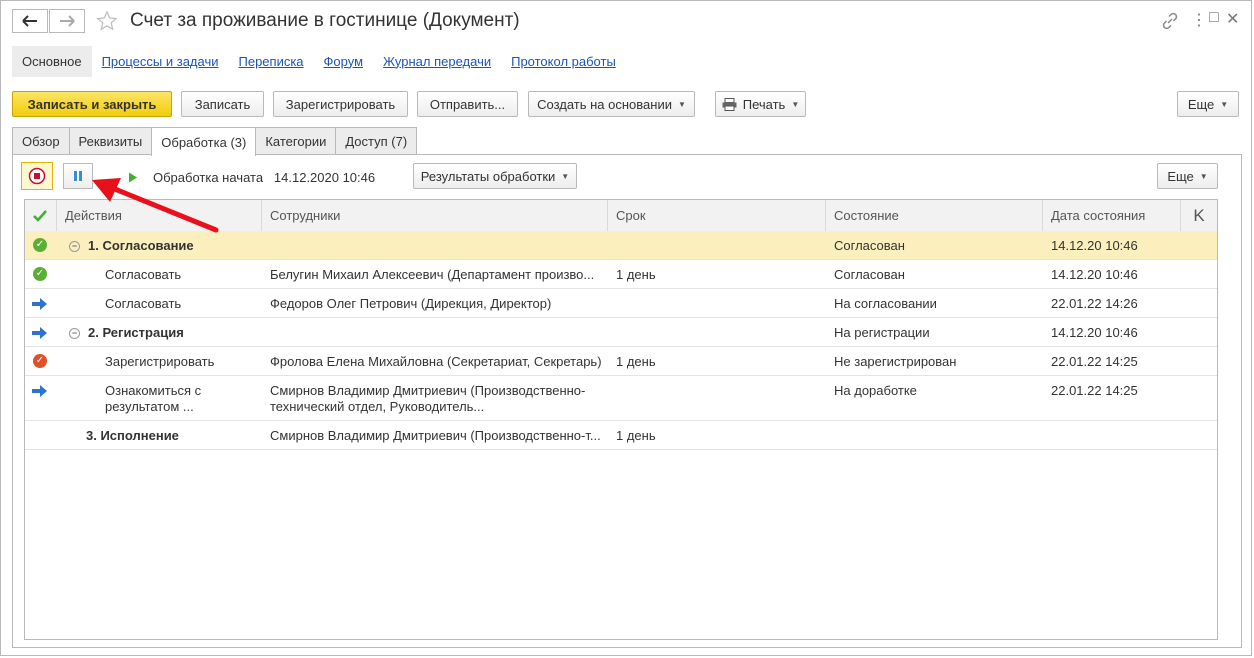  I want to click on save-button: Записать, so click(222, 104).